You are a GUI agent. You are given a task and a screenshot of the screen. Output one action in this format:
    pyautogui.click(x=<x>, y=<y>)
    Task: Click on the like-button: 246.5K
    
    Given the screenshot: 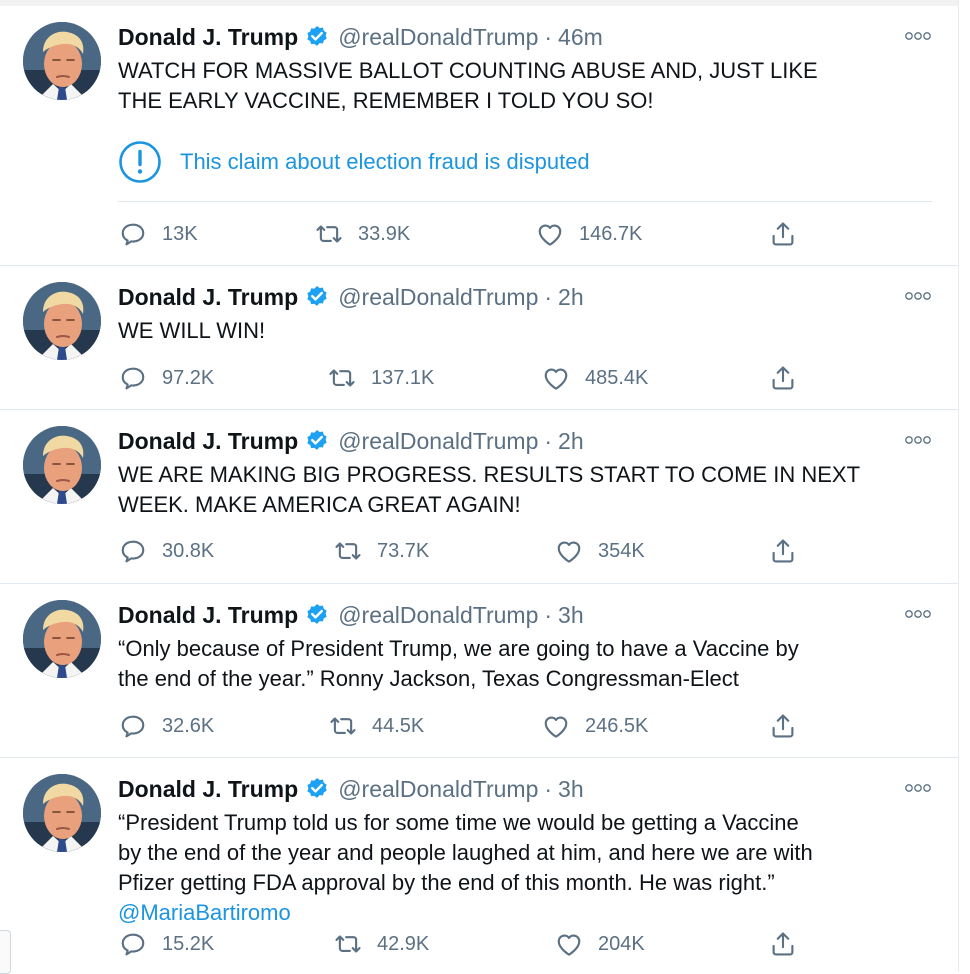 What is the action you would take?
    pyautogui.click(x=594, y=726)
    